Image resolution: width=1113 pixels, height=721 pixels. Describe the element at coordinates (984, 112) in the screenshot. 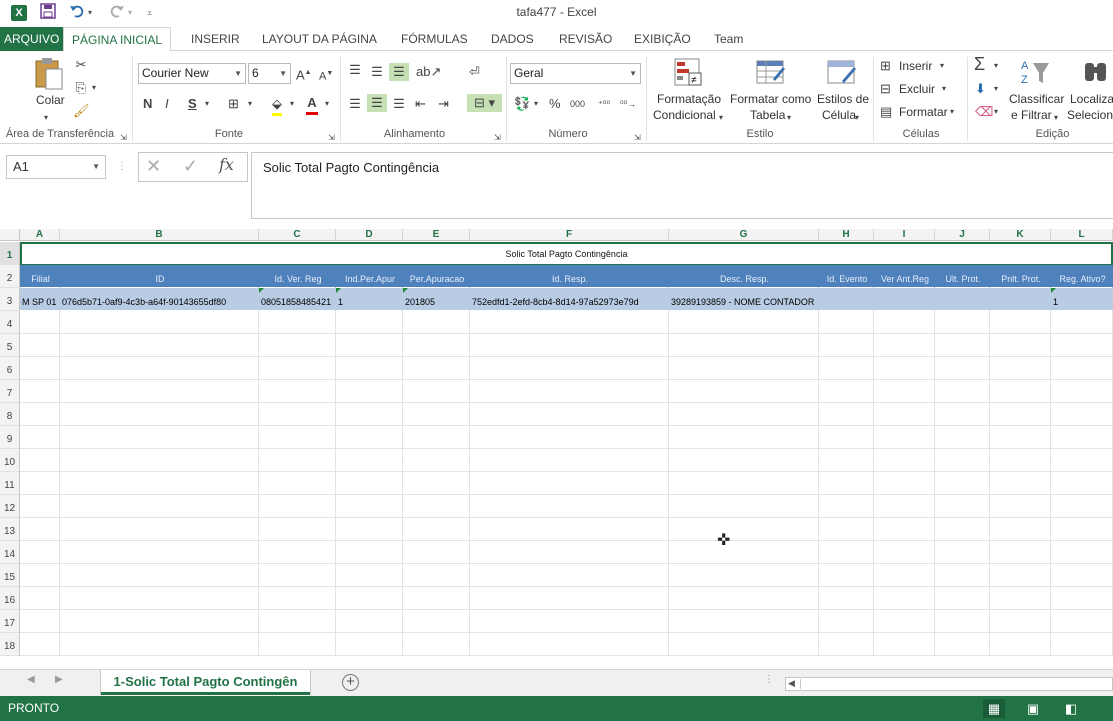

I see `clear-icon: ⌫` at that location.